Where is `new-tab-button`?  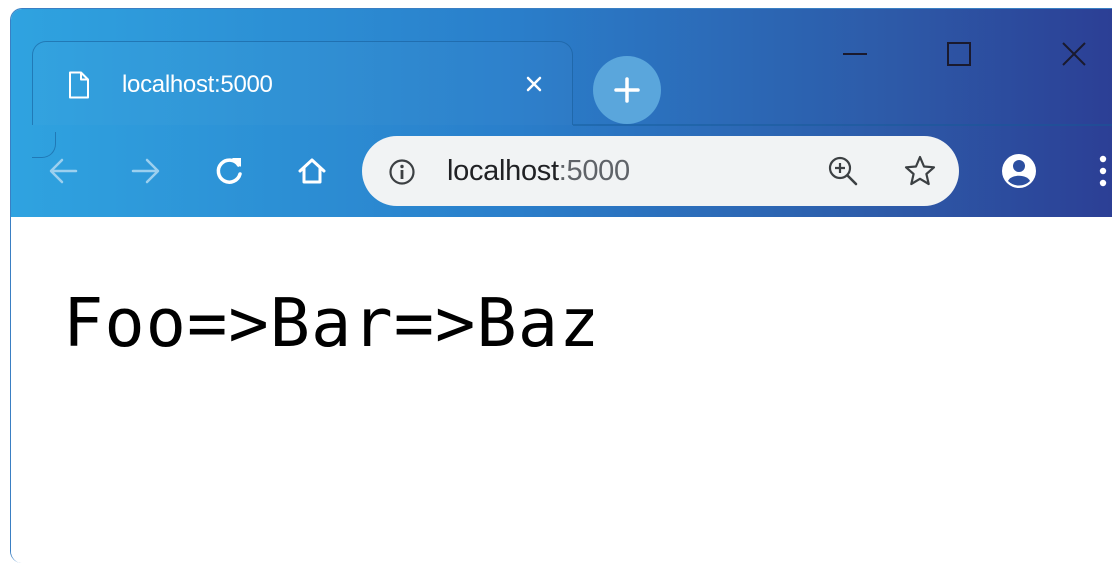
new-tab-button is located at coordinates (627, 90).